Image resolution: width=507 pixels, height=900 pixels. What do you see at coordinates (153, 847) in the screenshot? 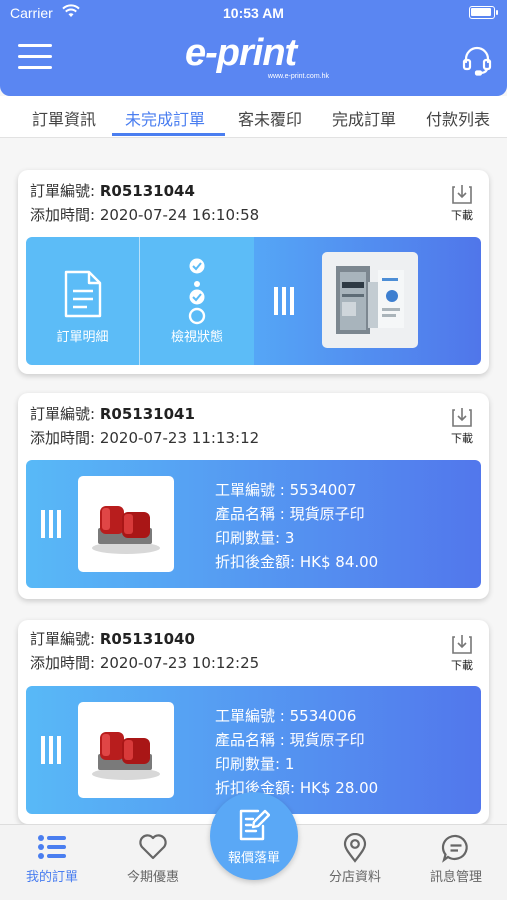
I see `heart-icon` at bounding box center [153, 847].